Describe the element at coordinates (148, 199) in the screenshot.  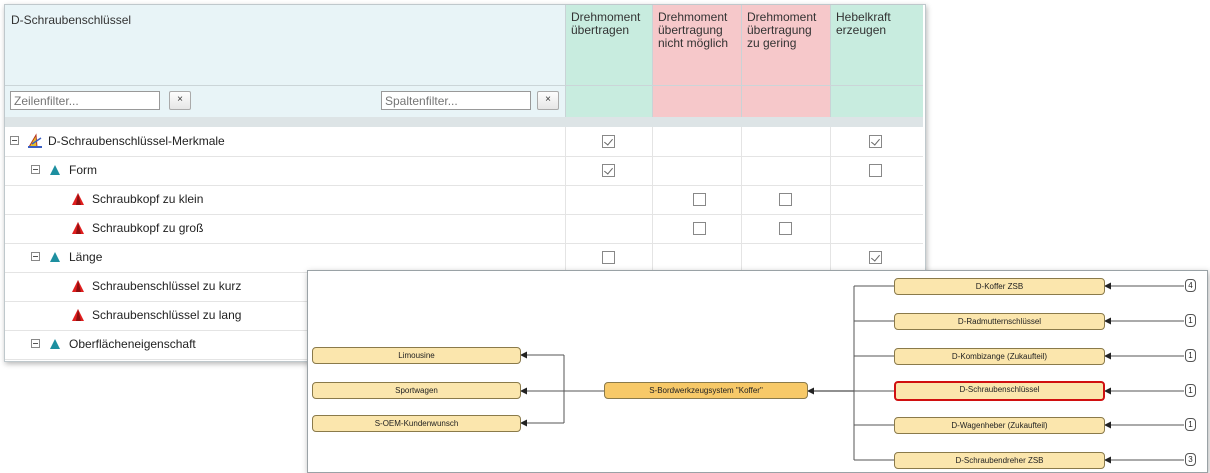
I see `row-label: Schraubkopf zu klein` at that location.